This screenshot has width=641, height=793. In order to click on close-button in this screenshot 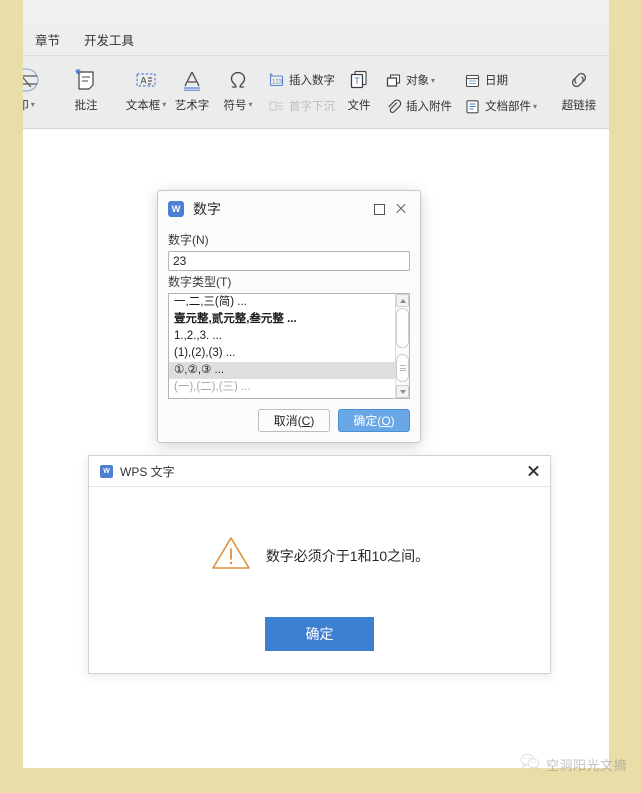, I will do `click(401, 209)`.